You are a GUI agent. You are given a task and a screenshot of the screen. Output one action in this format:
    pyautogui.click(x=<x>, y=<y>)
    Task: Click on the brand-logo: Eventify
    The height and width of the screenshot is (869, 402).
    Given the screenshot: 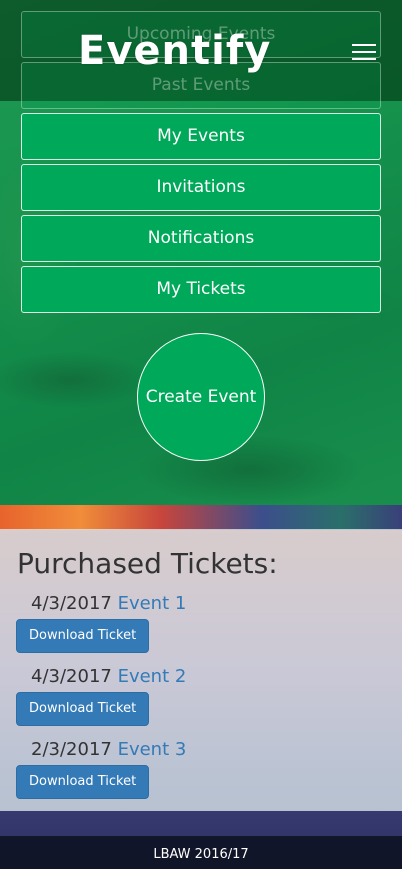 What is the action you would take?
    pyautogui.click(x=174, y=51)
    